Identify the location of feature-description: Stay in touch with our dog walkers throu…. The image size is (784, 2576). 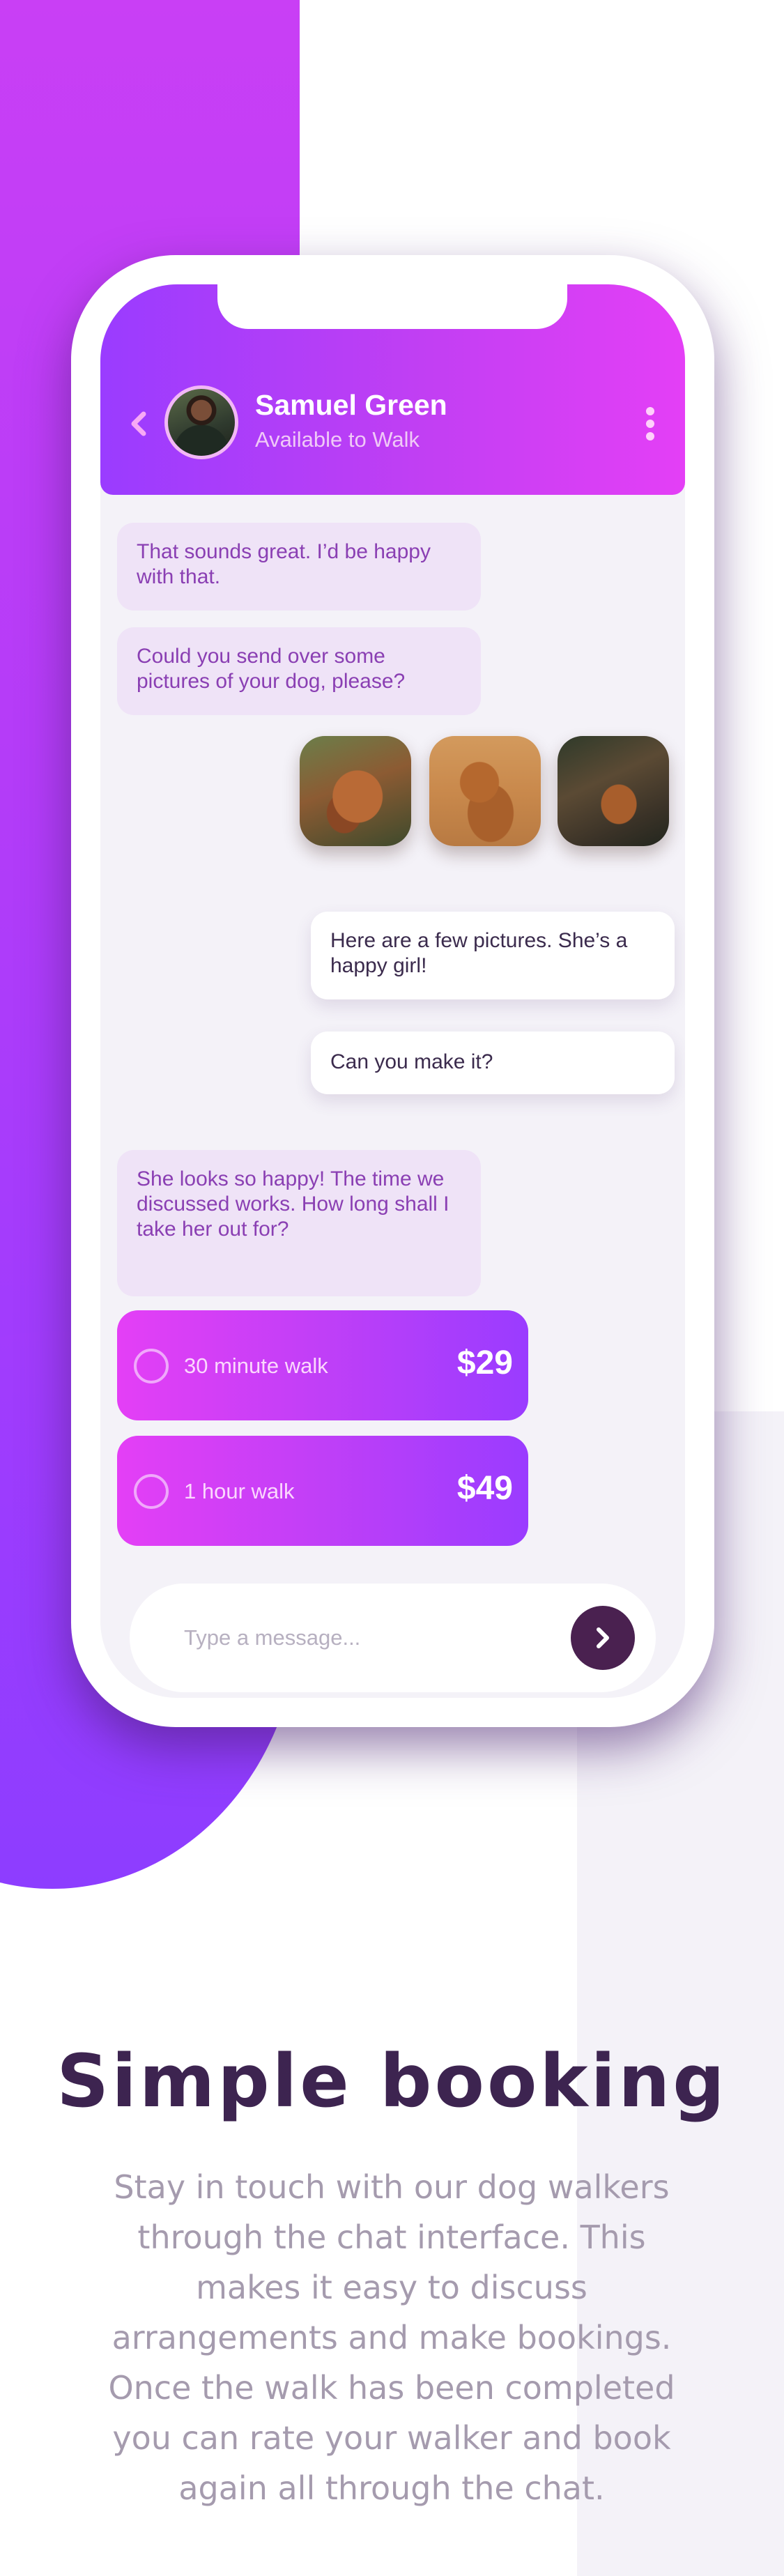
(391, 2337).